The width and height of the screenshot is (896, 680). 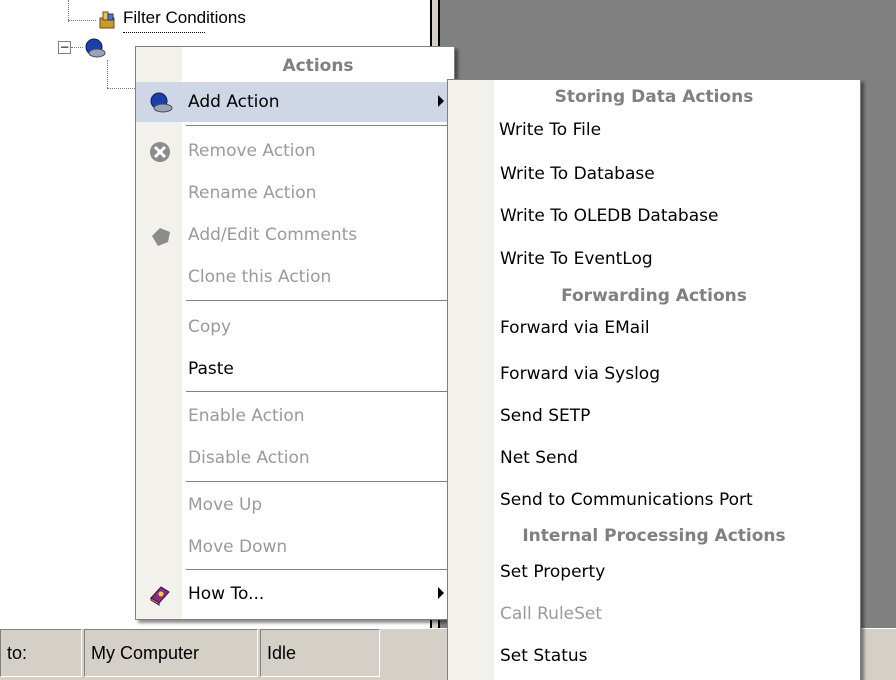 What do you see at coordinates (295, 327) in the screenshot?
I see `menu-item-copy: Copy` at bounding box center [295, 327].